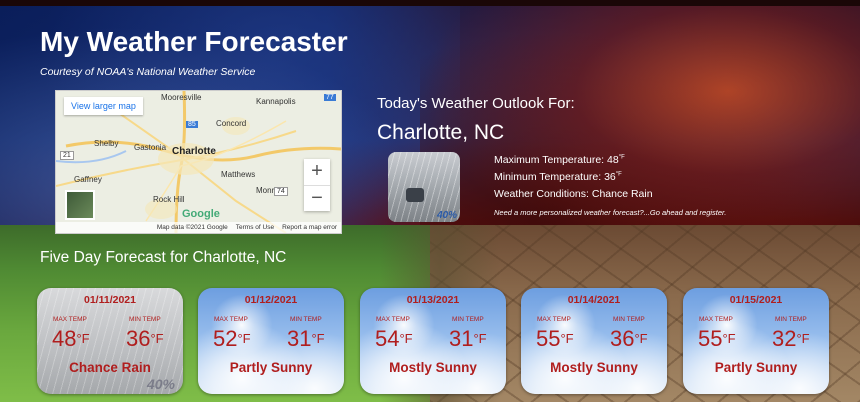 The width and height of the screenshot is (860, 402). I want to click on max-temp-value-wrap: 48°F, so click(71, 339).